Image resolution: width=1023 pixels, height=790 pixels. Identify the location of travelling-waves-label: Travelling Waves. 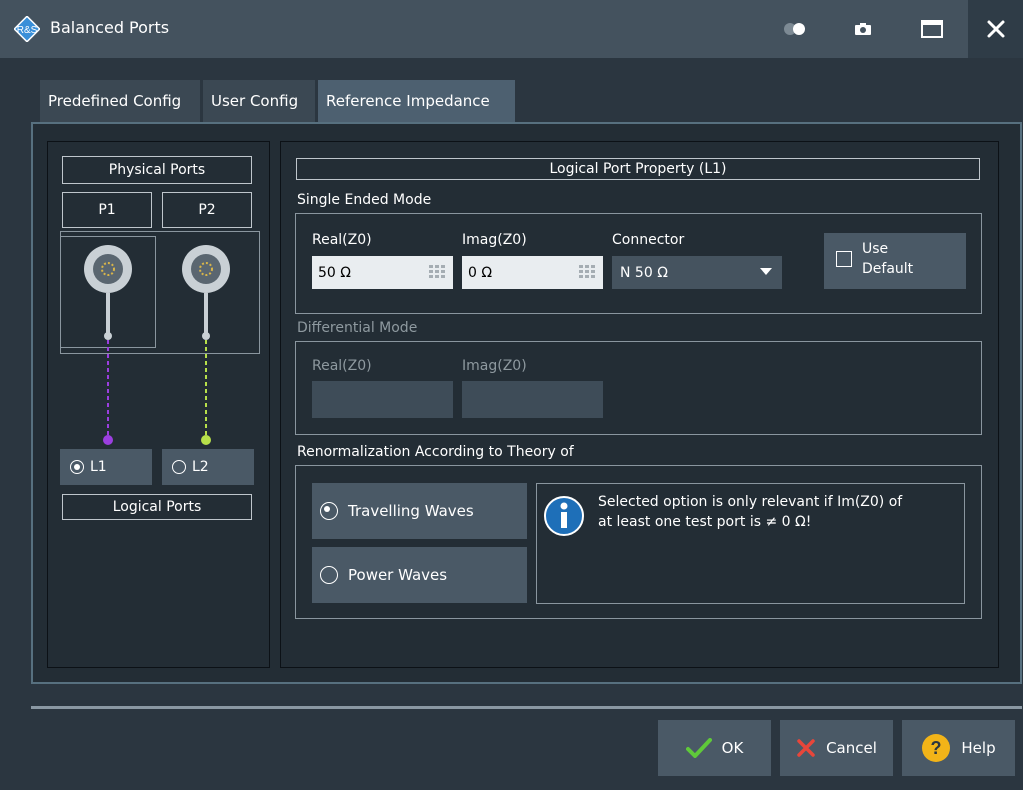
(411, 511).